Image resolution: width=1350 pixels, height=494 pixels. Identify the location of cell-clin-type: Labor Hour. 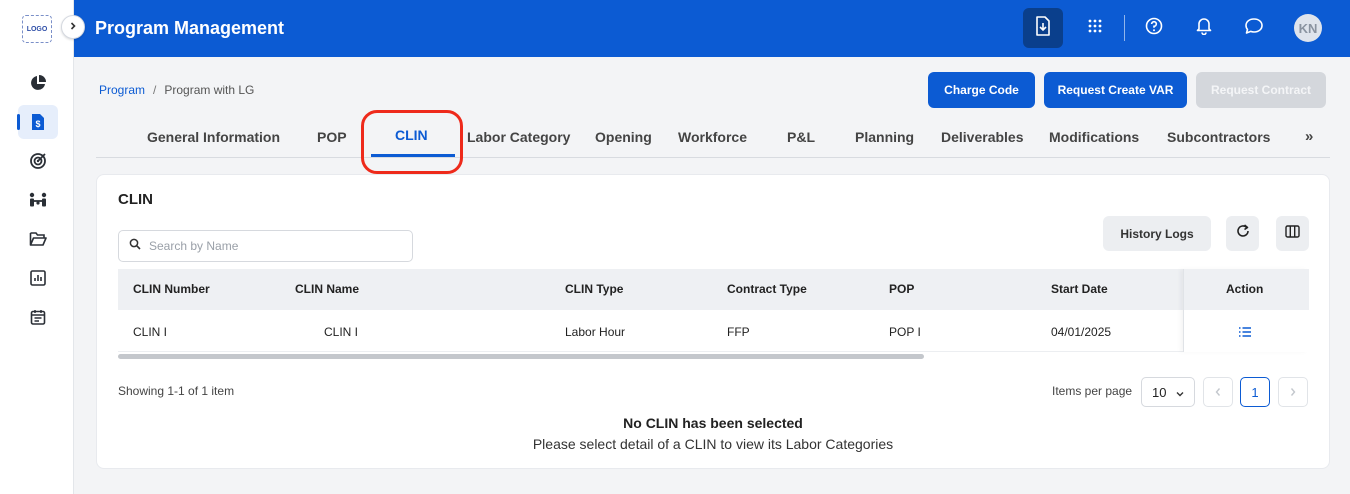
(595, 332).